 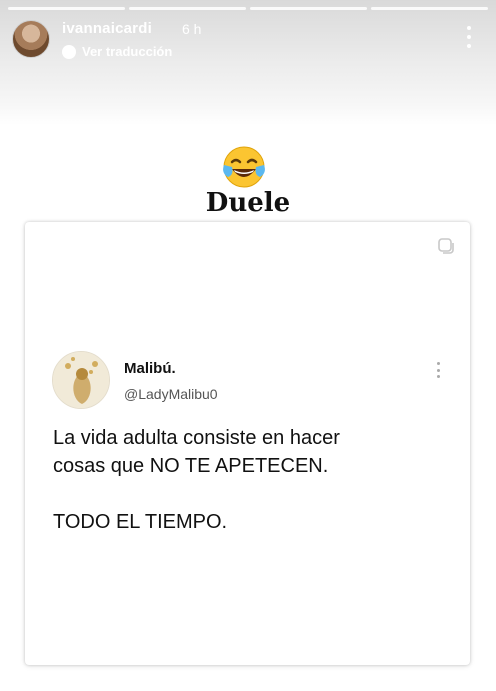 I want to click on sticker-text: Duele, so click(x=248, y=203).